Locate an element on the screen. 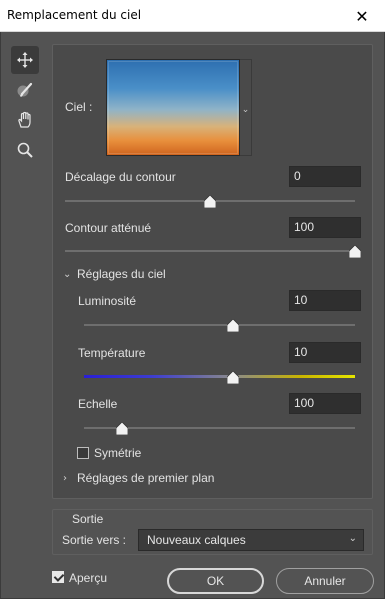 Image resolution: width=385 pixels, height=599 pixels. brightness-label: Luminosité is located at coordinates (107, 301).